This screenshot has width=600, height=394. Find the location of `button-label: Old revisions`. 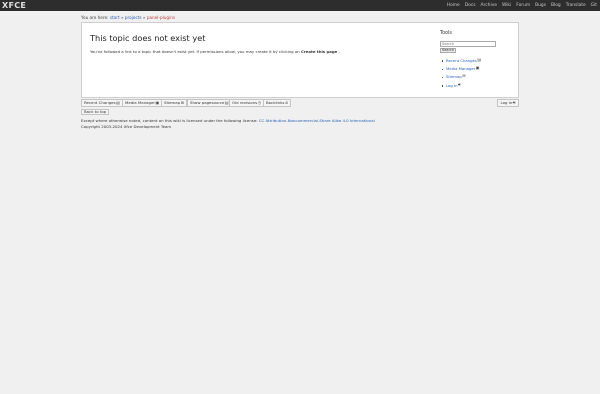

button-label: Old revisions is located at coordinates (245, 102).